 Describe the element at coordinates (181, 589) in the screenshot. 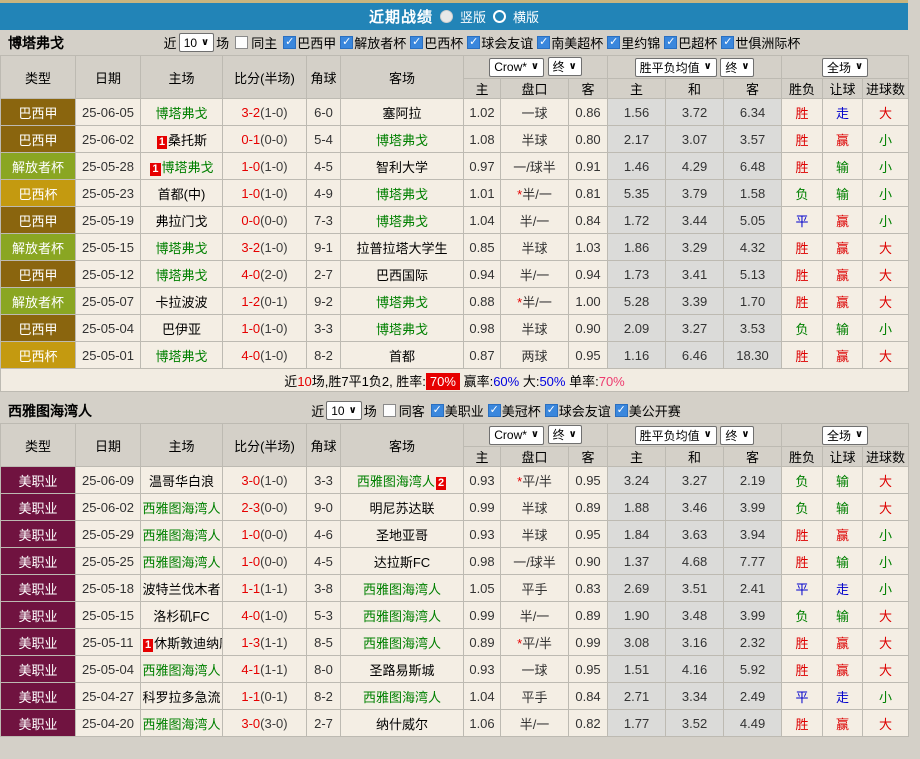

I see `home-team-name: 波特兰伐木者` at that location.